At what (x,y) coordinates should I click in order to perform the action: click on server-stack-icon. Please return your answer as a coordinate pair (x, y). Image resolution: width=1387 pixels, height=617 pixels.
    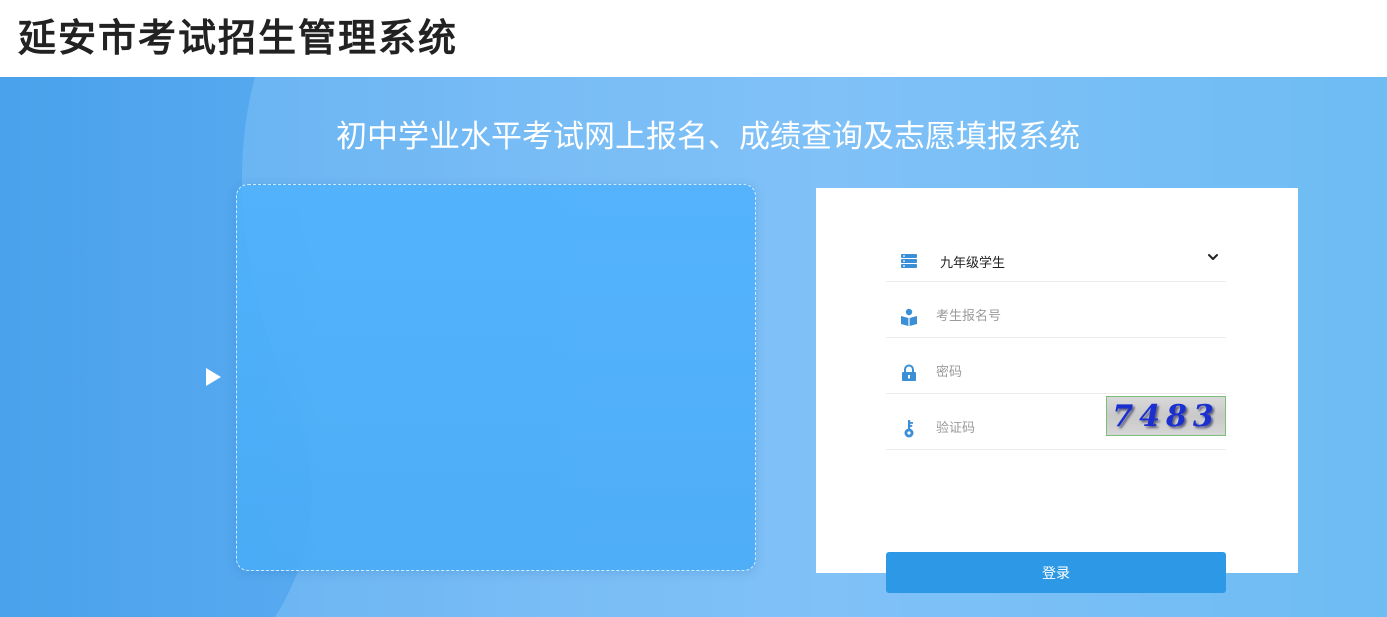
    Looking at the image, I should click on (909, 261).